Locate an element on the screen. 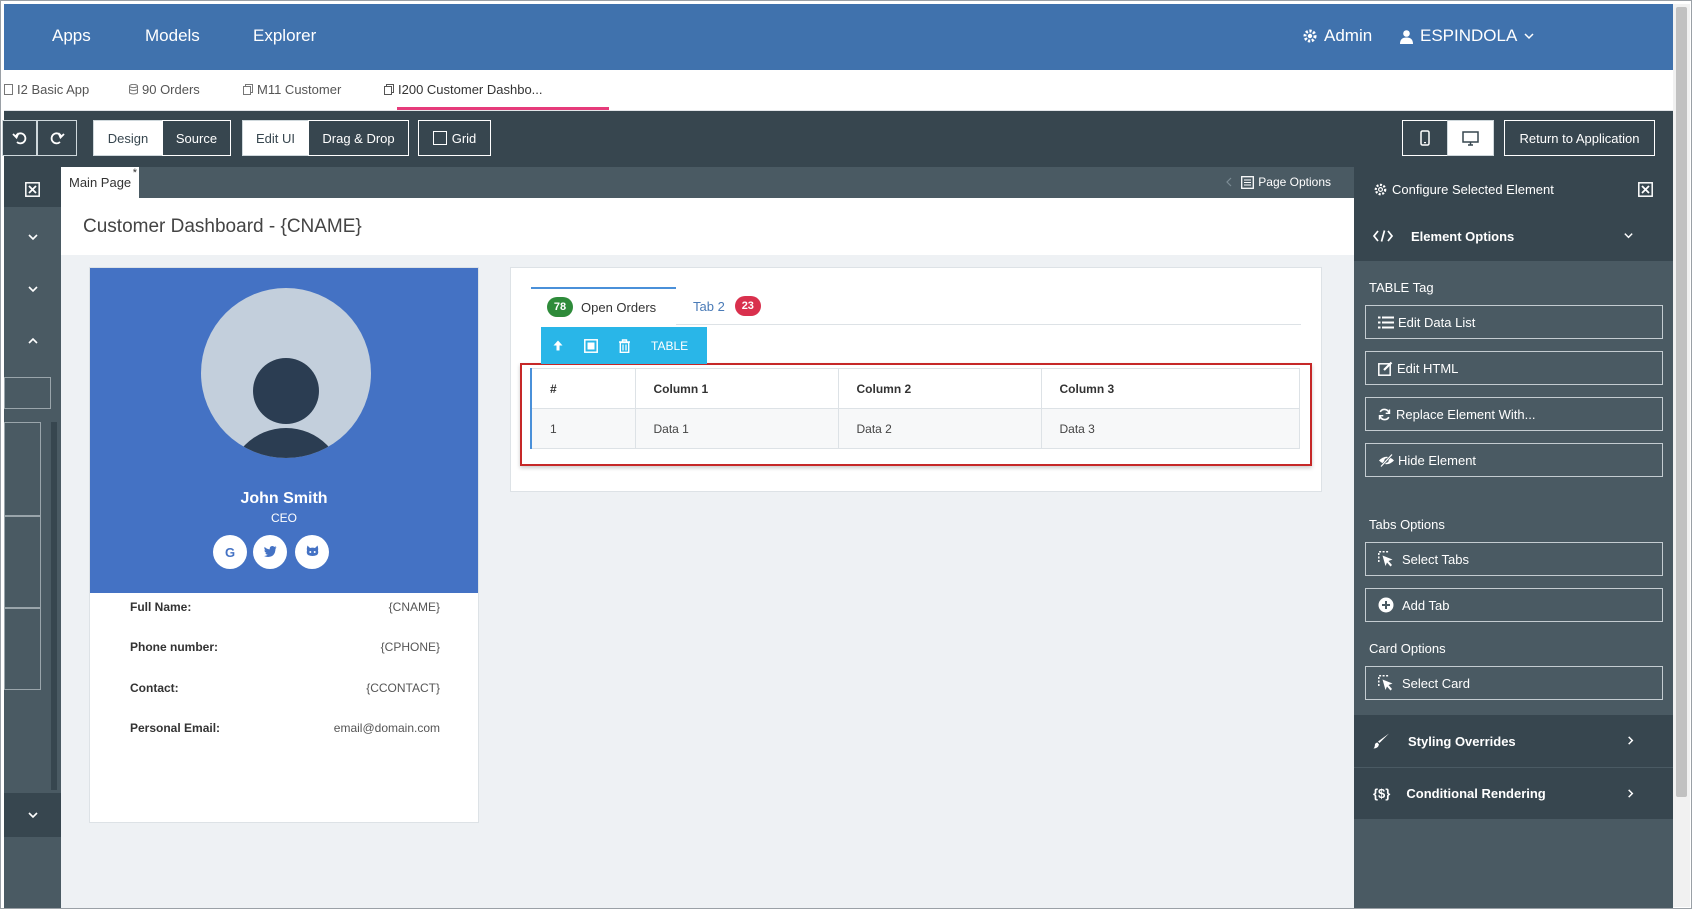  table-header-cell: Column 3 is located at coordinates (1170, 388).